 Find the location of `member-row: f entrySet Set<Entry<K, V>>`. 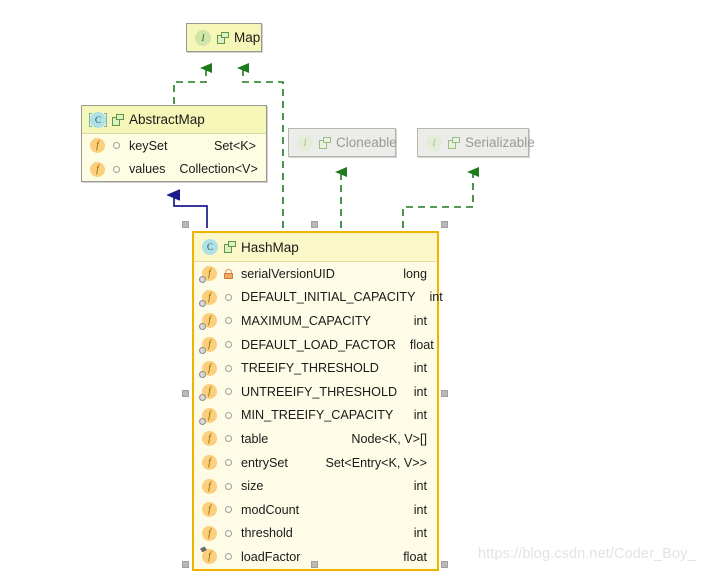

member-row: f entrySet Set<Entry<K, V>> is located at coordinates (315, 463).